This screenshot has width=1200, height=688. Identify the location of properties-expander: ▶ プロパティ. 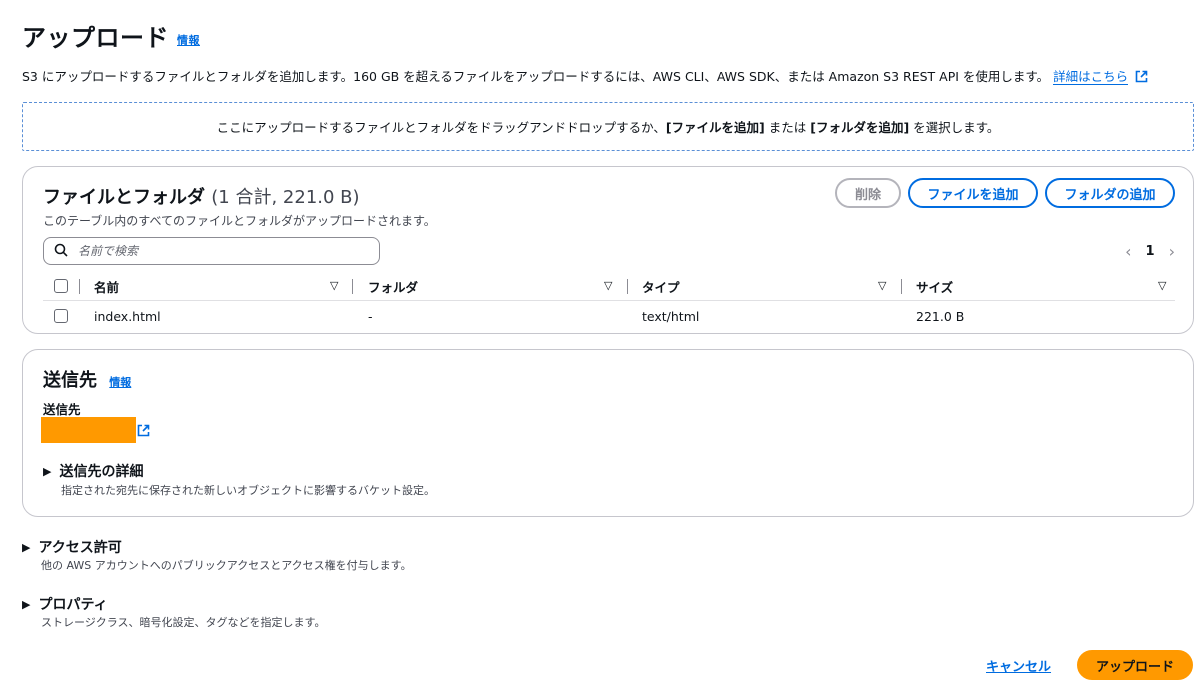
(65, 604).